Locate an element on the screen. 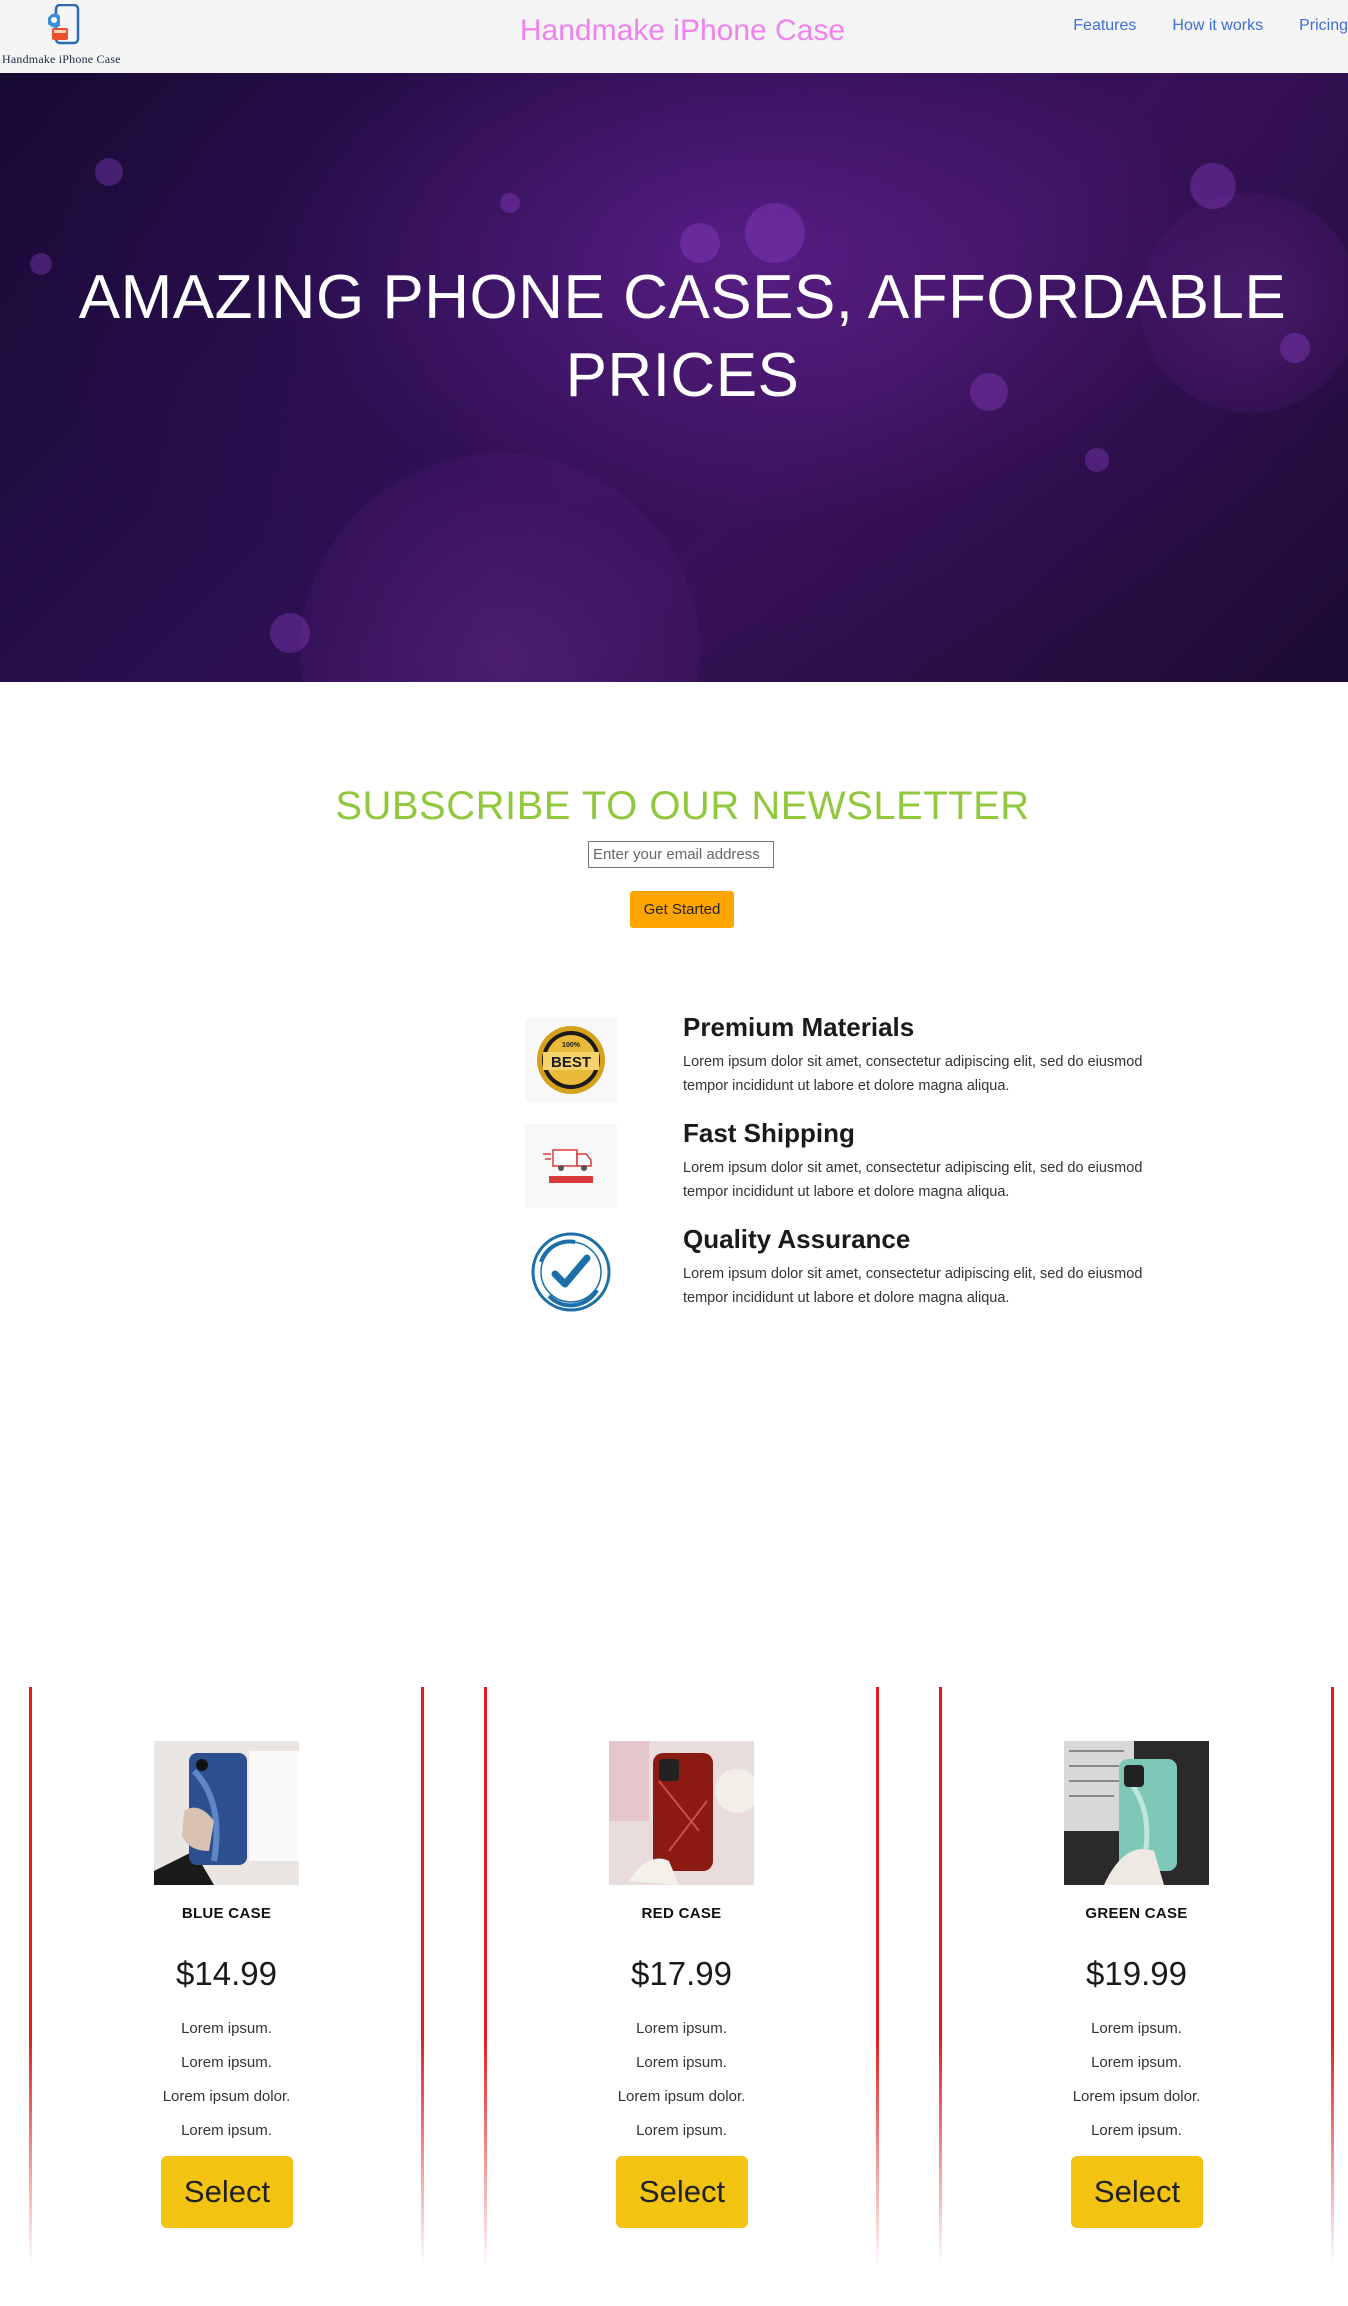  product-price: $14.99 is located at coordinates (226, 1973).